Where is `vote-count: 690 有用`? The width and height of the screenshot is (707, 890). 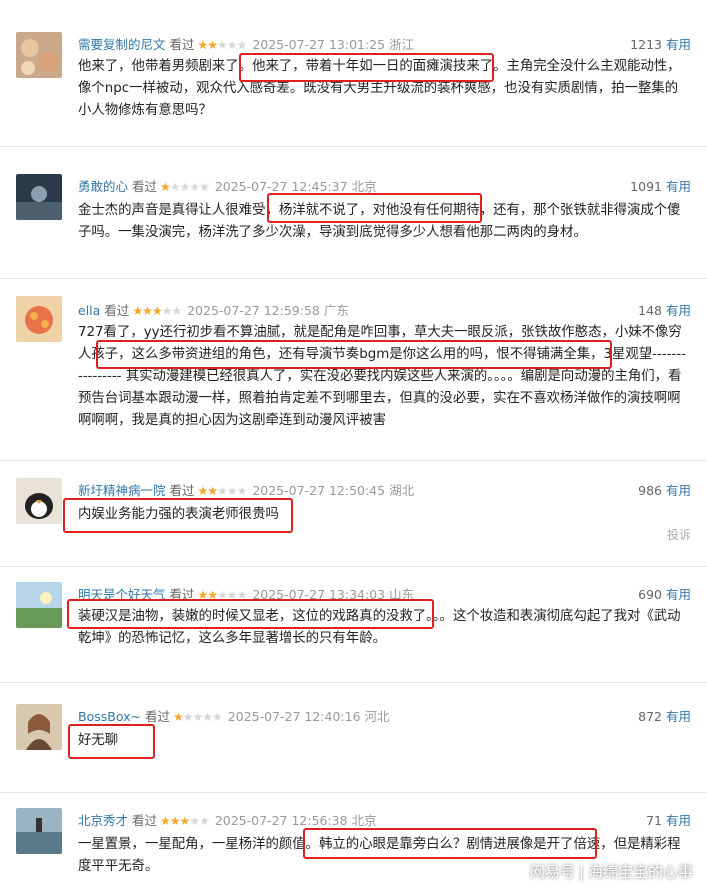 vote-count: 690 有用 is located at coordinates (664, 593).